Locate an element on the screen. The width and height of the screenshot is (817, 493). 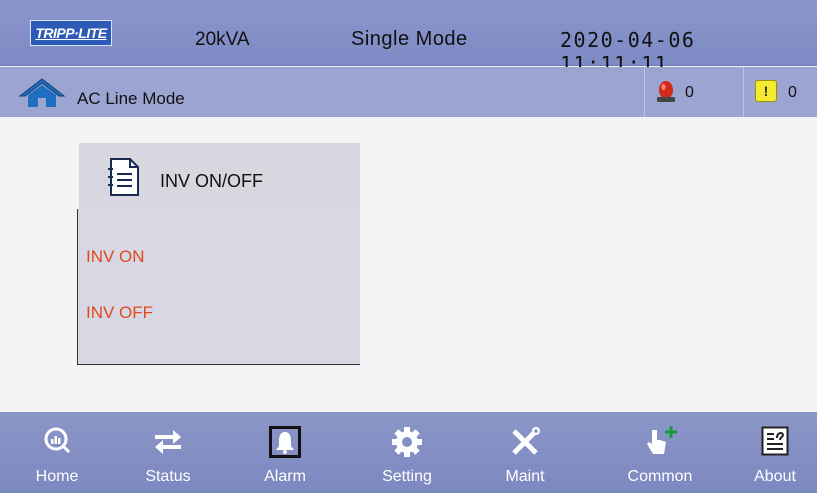
nav-label: Alarm is located at coordinates (285, 476).